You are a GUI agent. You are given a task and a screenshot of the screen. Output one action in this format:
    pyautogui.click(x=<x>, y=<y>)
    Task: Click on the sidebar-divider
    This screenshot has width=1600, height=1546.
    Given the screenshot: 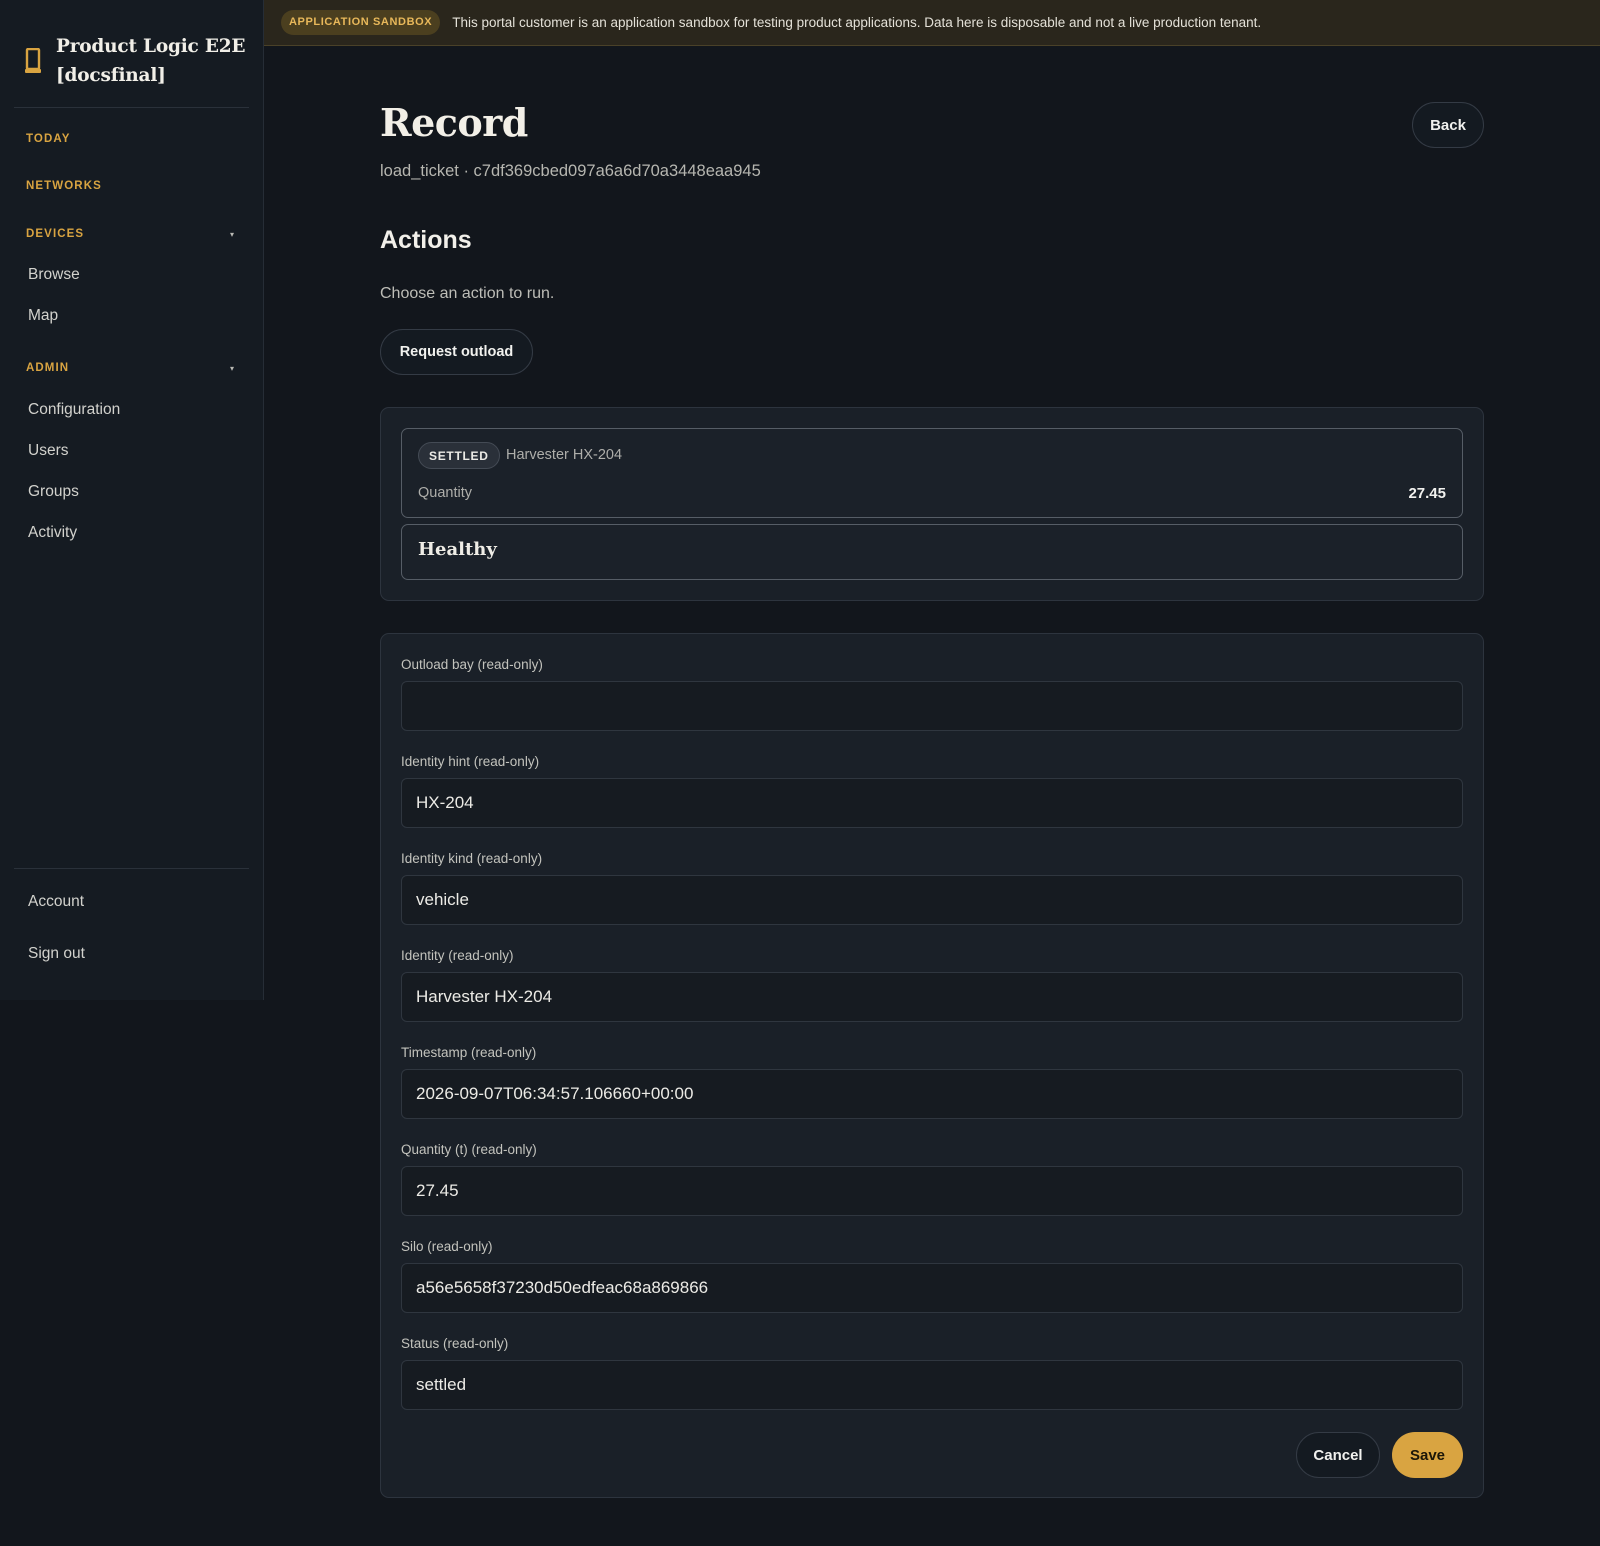 What is the action you would take?
    pyautogui.click(x=131, y=868)
    